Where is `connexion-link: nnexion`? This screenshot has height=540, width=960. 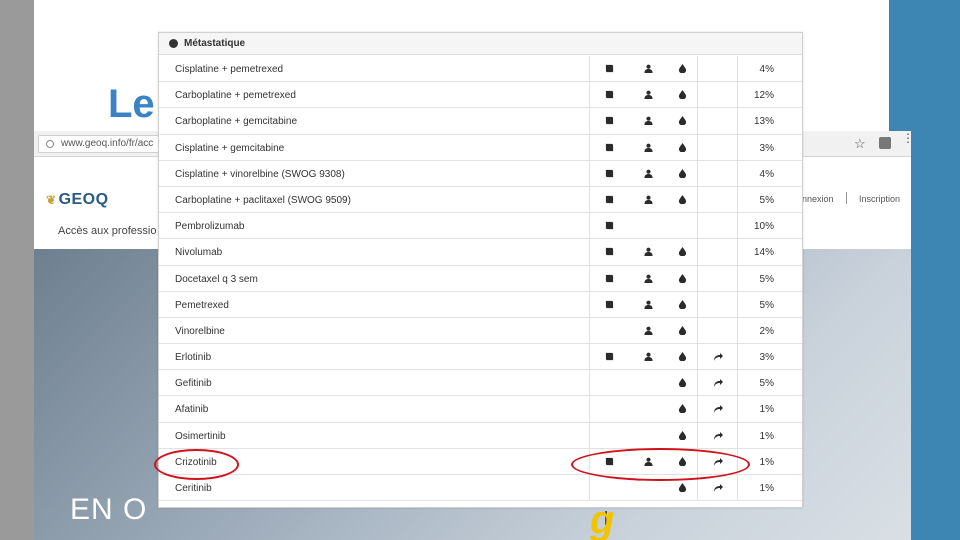 connexion-link: nnexion is located at coordinates (818, 199).